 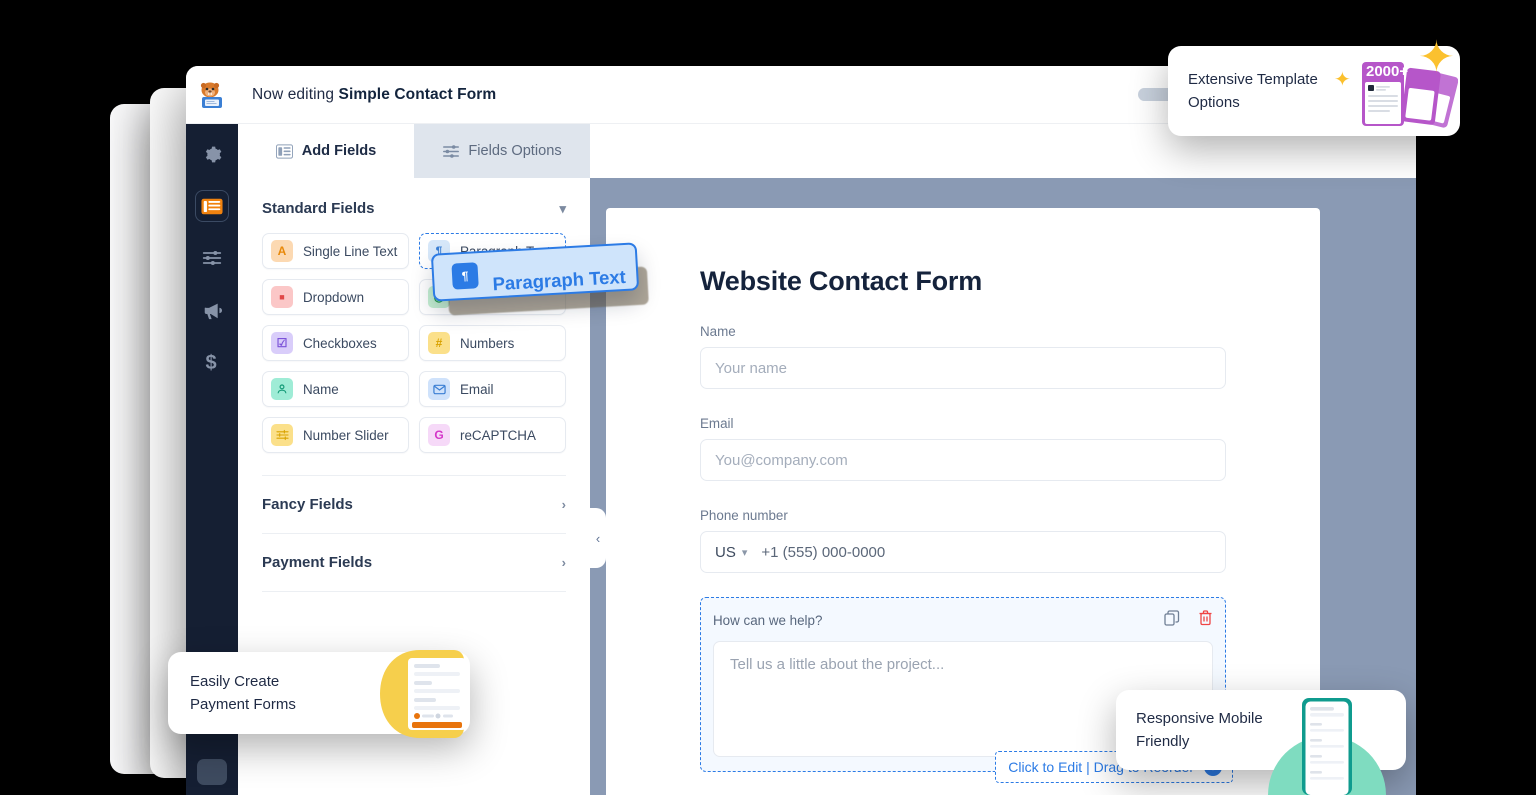 What do you see at coordinates (1253, 79) in the screenshot?
I see `callout-line-1: Extensive Template` at bounding box center [1253, 79].